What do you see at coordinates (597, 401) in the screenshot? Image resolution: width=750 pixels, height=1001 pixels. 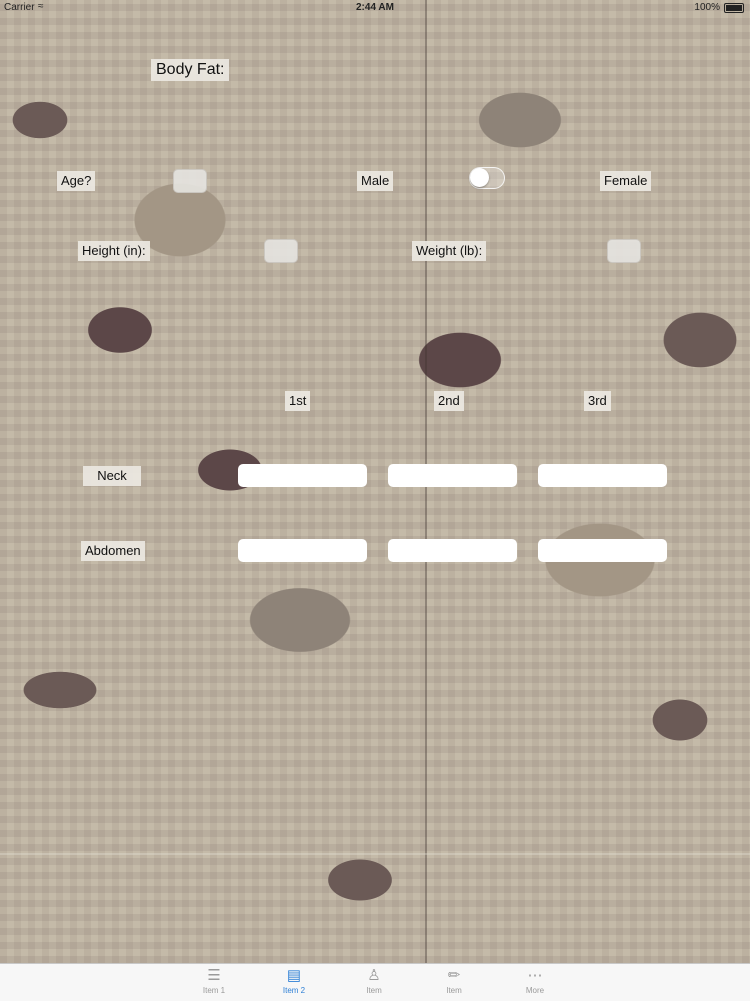 I see `column-header-3rd: 3rd` at bounding box center [597, 401].